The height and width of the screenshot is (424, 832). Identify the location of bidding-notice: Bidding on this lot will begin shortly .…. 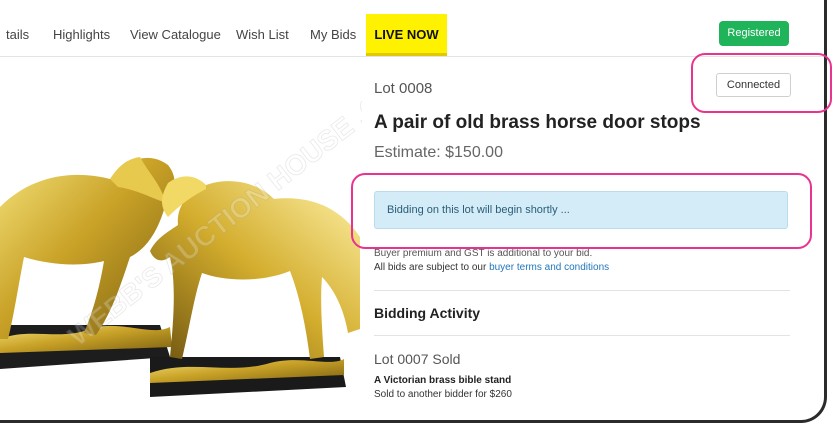
(581, 210).